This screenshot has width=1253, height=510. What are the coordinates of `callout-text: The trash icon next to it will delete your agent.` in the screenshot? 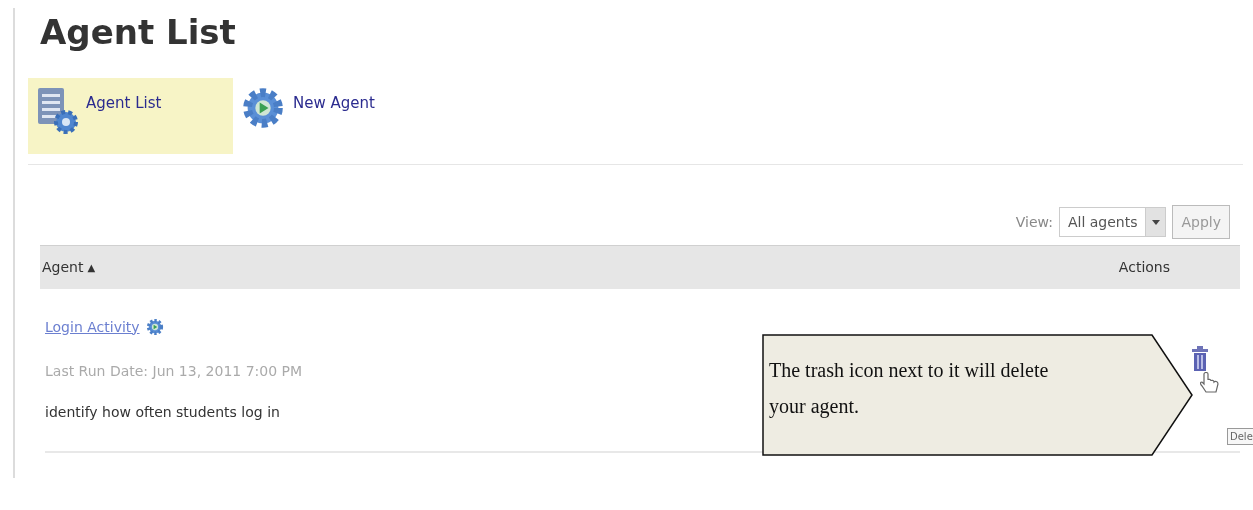 It's located at (909, 389).